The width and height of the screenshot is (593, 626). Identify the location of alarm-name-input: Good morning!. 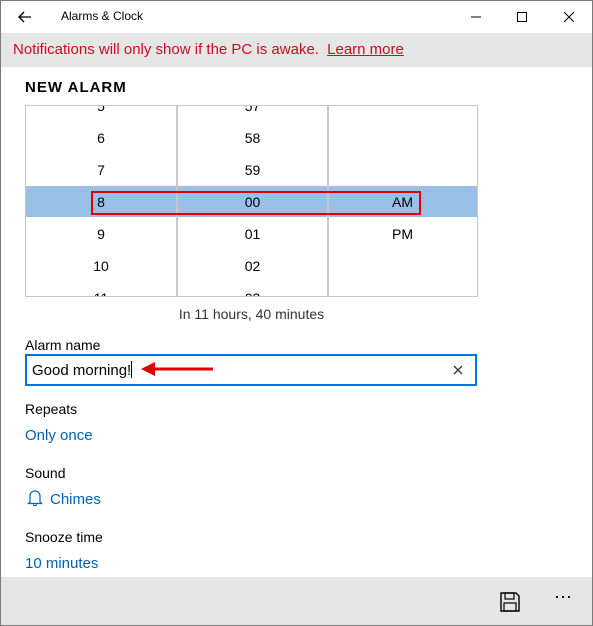
(251, 370).